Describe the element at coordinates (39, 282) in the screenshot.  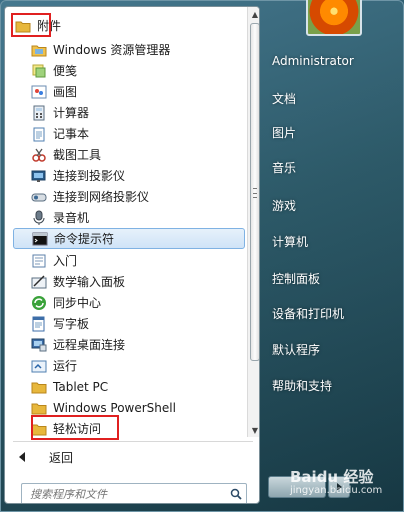
I see `math-input-icon` at that location.